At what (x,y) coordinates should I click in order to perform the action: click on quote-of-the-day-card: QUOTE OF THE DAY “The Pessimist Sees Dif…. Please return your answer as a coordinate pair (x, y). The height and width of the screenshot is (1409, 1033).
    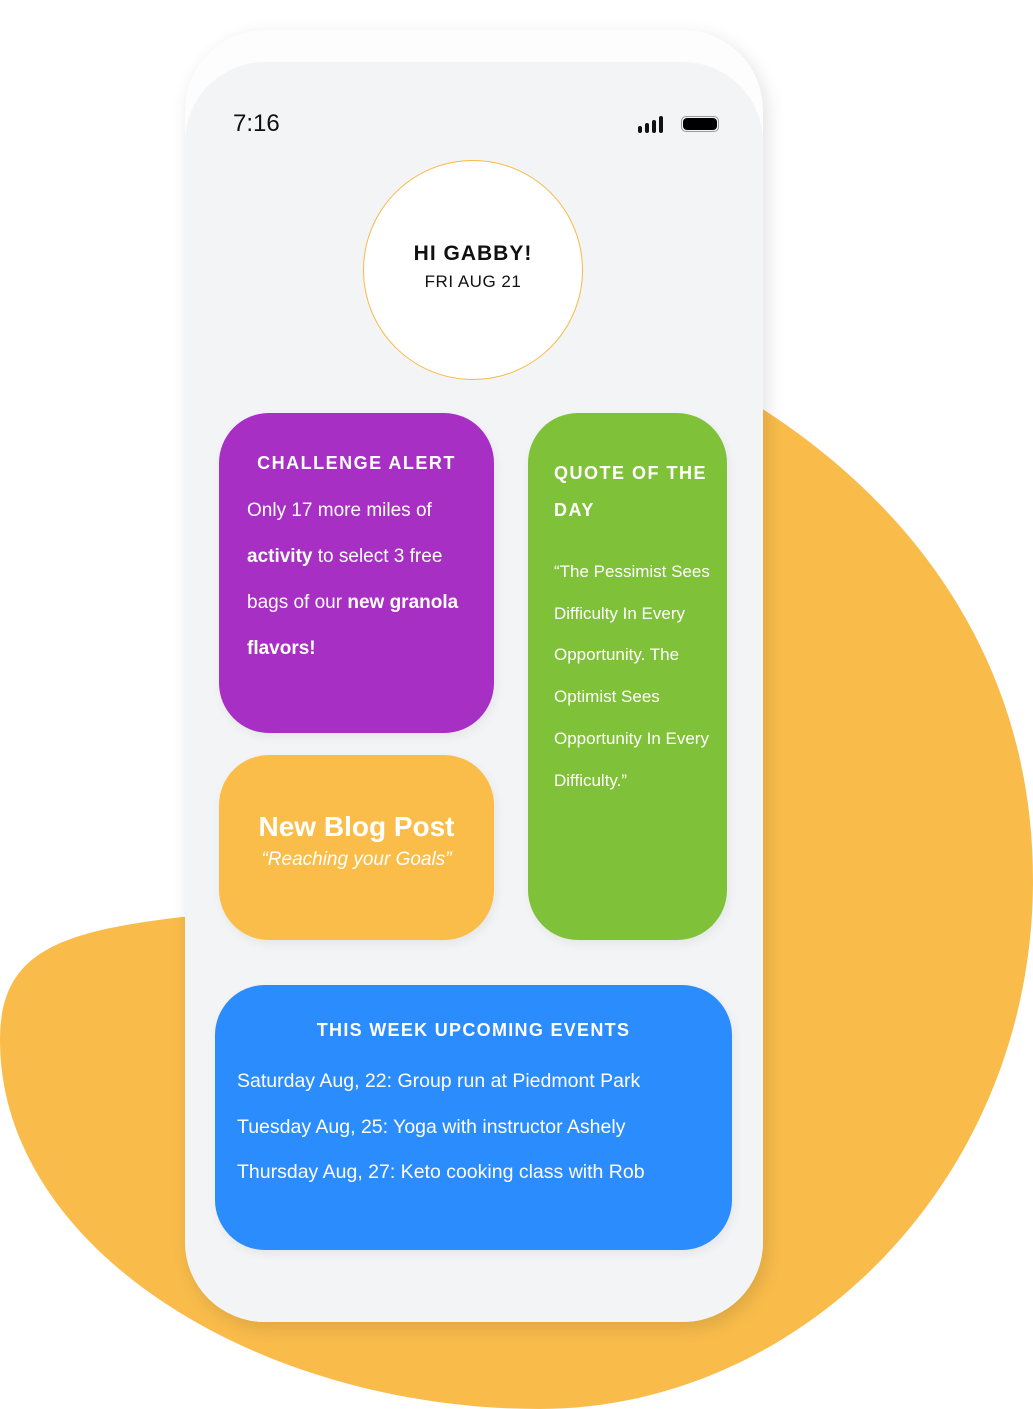
    Looking at the image, I should click on (627, 676).